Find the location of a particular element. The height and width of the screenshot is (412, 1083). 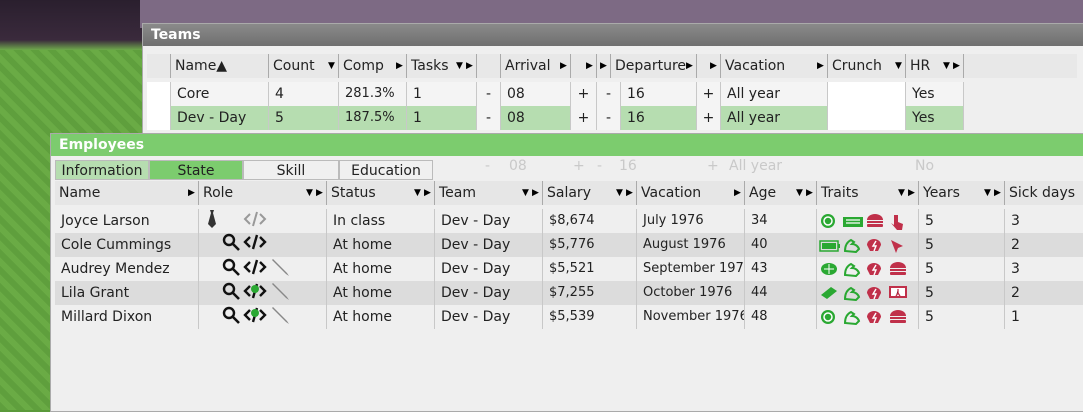

emp-header-years: Years is located at coordinates (941, 193).